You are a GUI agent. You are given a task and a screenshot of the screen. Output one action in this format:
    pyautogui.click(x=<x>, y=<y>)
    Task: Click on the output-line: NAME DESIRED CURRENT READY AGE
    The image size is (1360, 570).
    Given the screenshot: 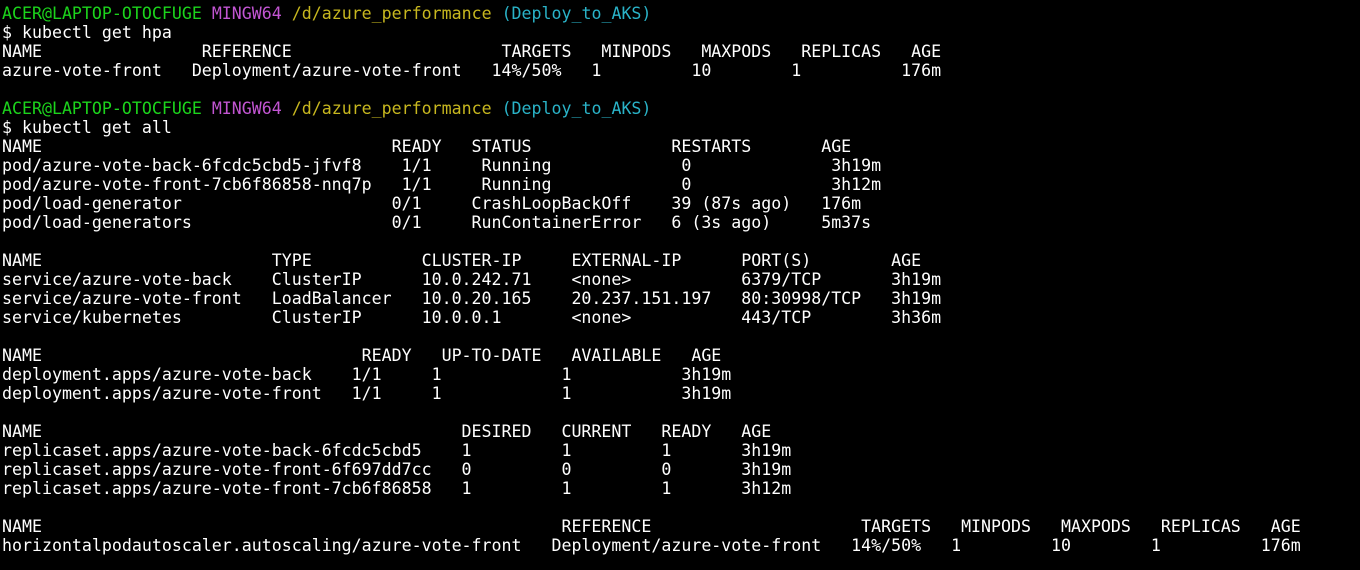 What is the action you would take?
    pyautogui.click(x=387, y=431)
    